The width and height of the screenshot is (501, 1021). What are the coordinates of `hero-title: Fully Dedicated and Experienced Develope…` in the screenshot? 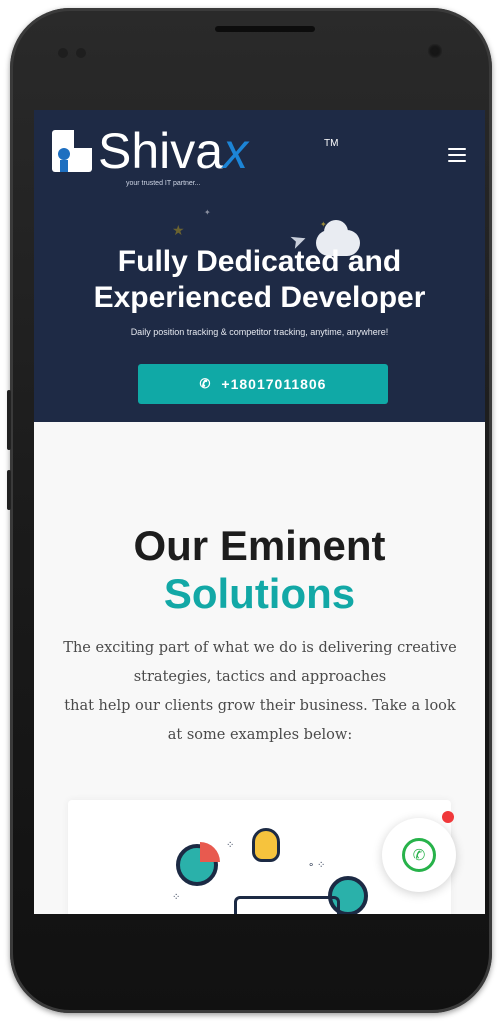 It's located at (259, 280).